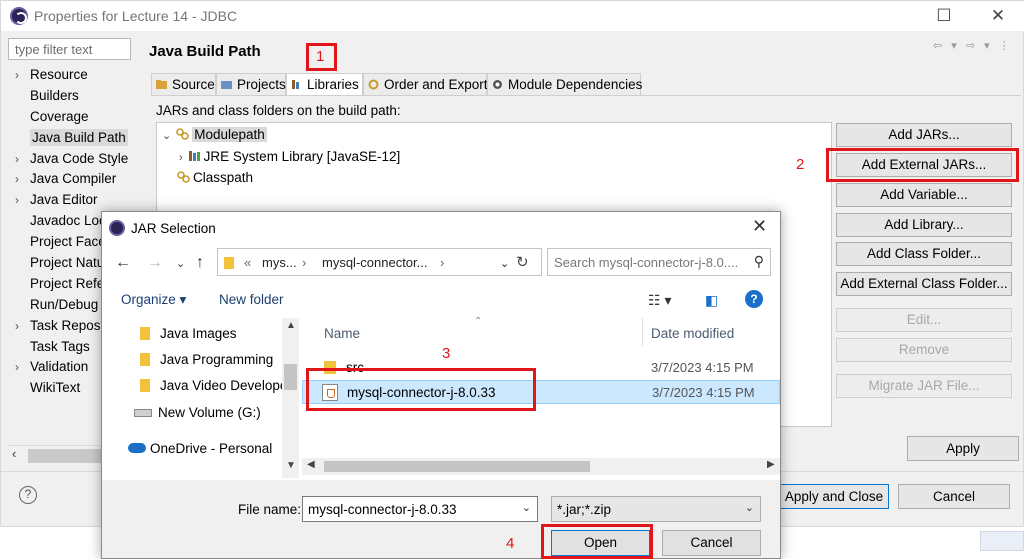 The height and width of the screenshot is (559, 1024). Describe the element at coordinates (522, 262) in the screenshot. I see `refresh-icon: ↻` at that location.